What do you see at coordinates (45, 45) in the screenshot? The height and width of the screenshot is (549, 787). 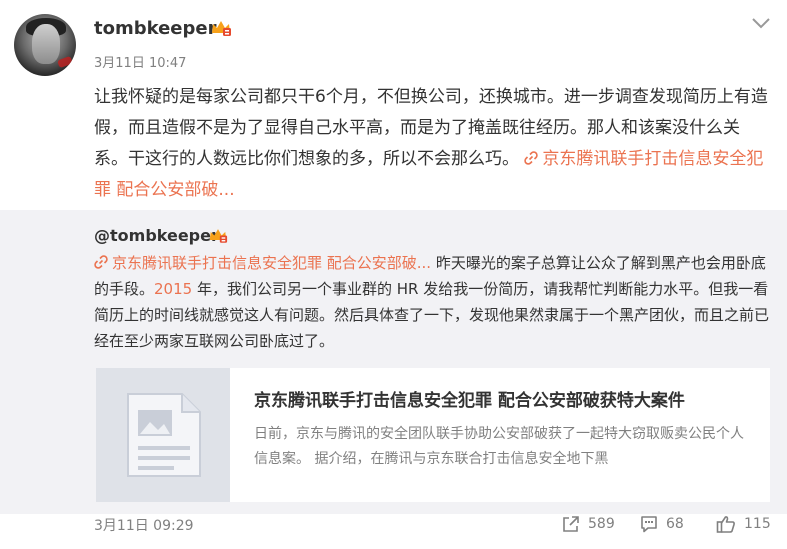 I see `avatar` at bounding box center [45, 45].